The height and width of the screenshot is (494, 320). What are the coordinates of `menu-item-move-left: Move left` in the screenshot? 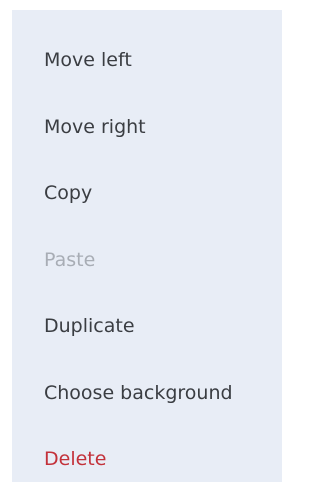 It's located at (163, 60).